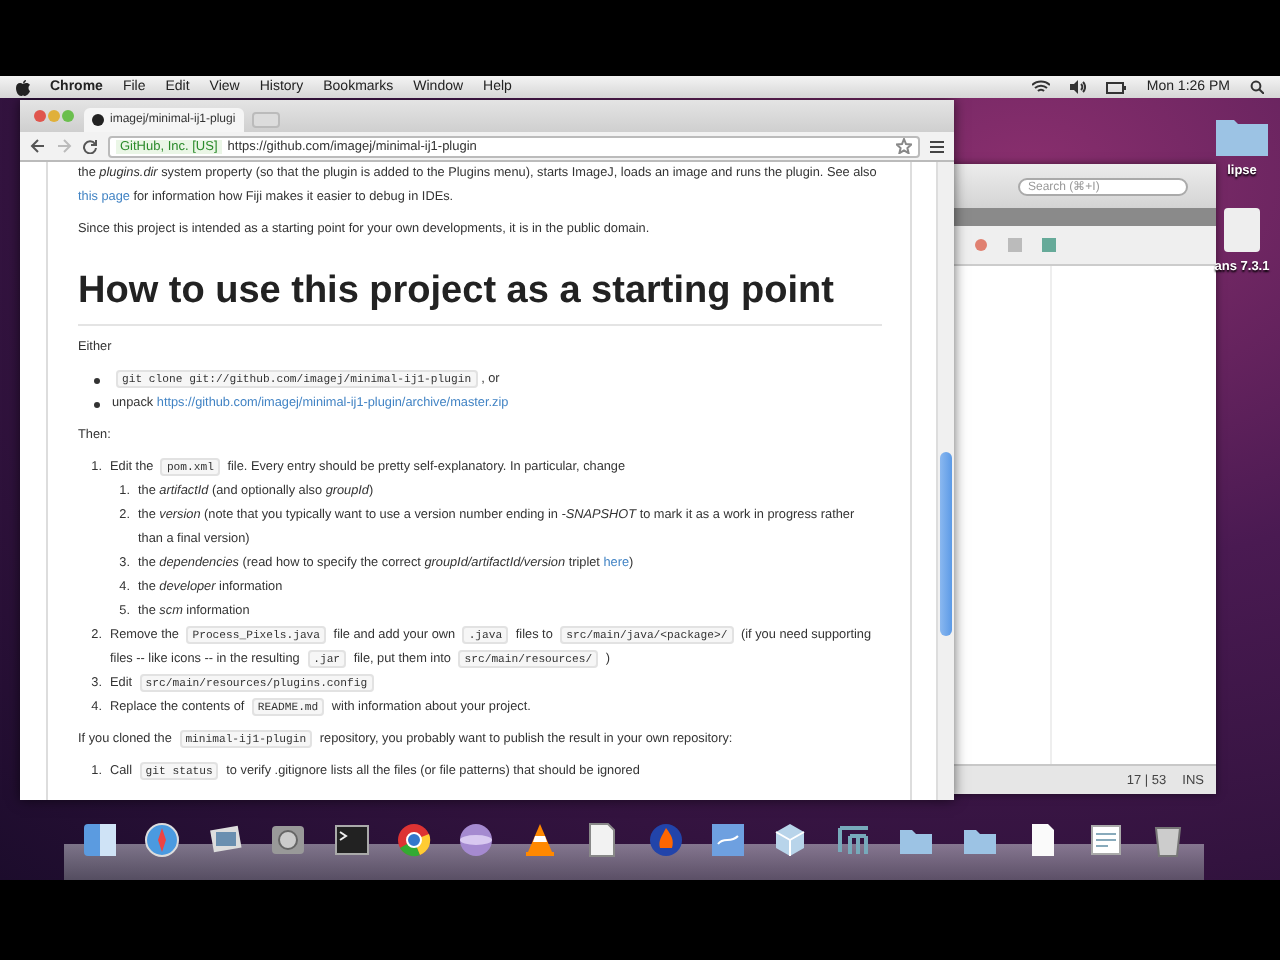 The image size is (1280, 960). What do you see at coordinates (937, 146) in the screenshot?
I see `menu-icon` at bounding box center [937, 146].